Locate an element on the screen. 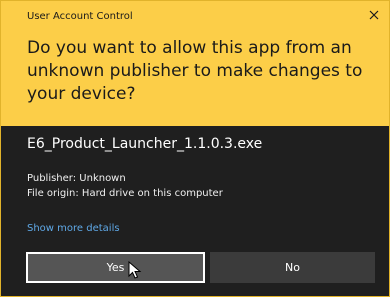 The height and width of the screenshot is (297, 390). yes-button: Yes is located at coordinates (115, 267).